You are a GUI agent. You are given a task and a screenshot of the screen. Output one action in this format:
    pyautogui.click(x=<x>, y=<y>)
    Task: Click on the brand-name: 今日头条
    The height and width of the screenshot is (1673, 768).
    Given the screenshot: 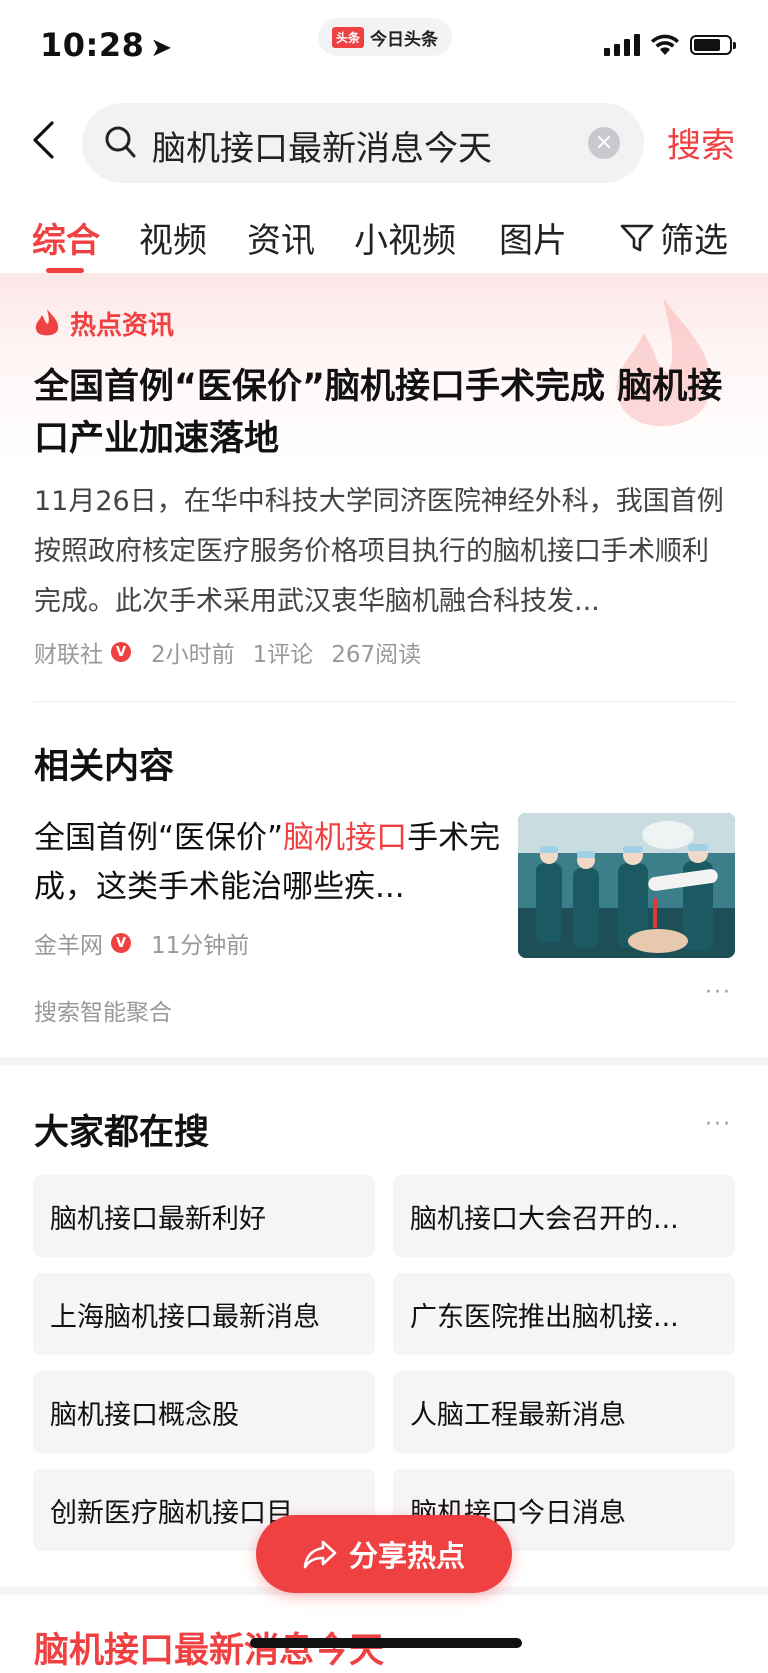 What is the action you would take?
    pyautogui.click(x=404, y=39)
    